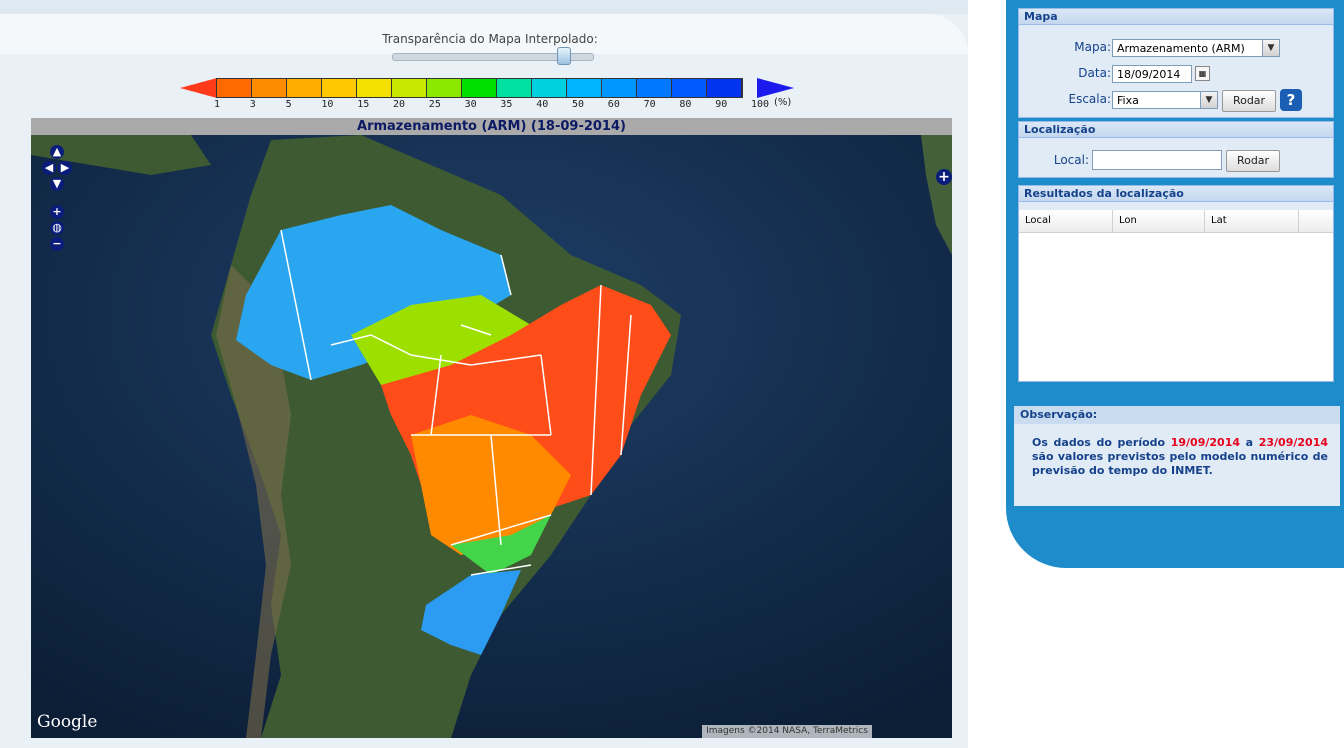  What do you see at coordinates (491, 126) in the screenshot?
I see `map-title: Armazenamento (ARM) (18-09-2014)` at bounding box center [491, 126].